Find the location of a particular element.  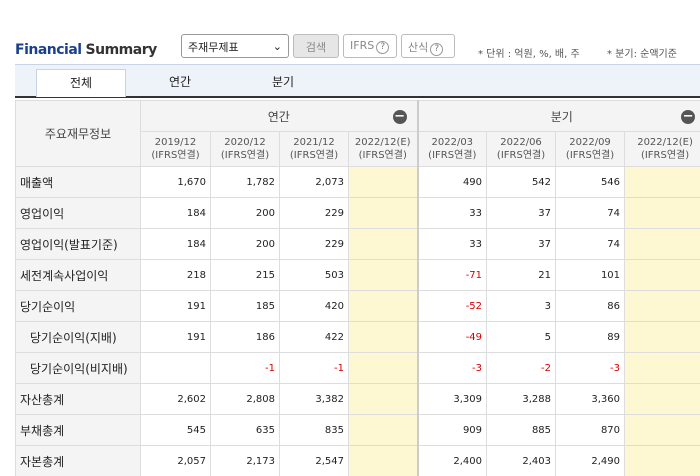

table-cell: 2,403 is located at coordinates (521, 460).